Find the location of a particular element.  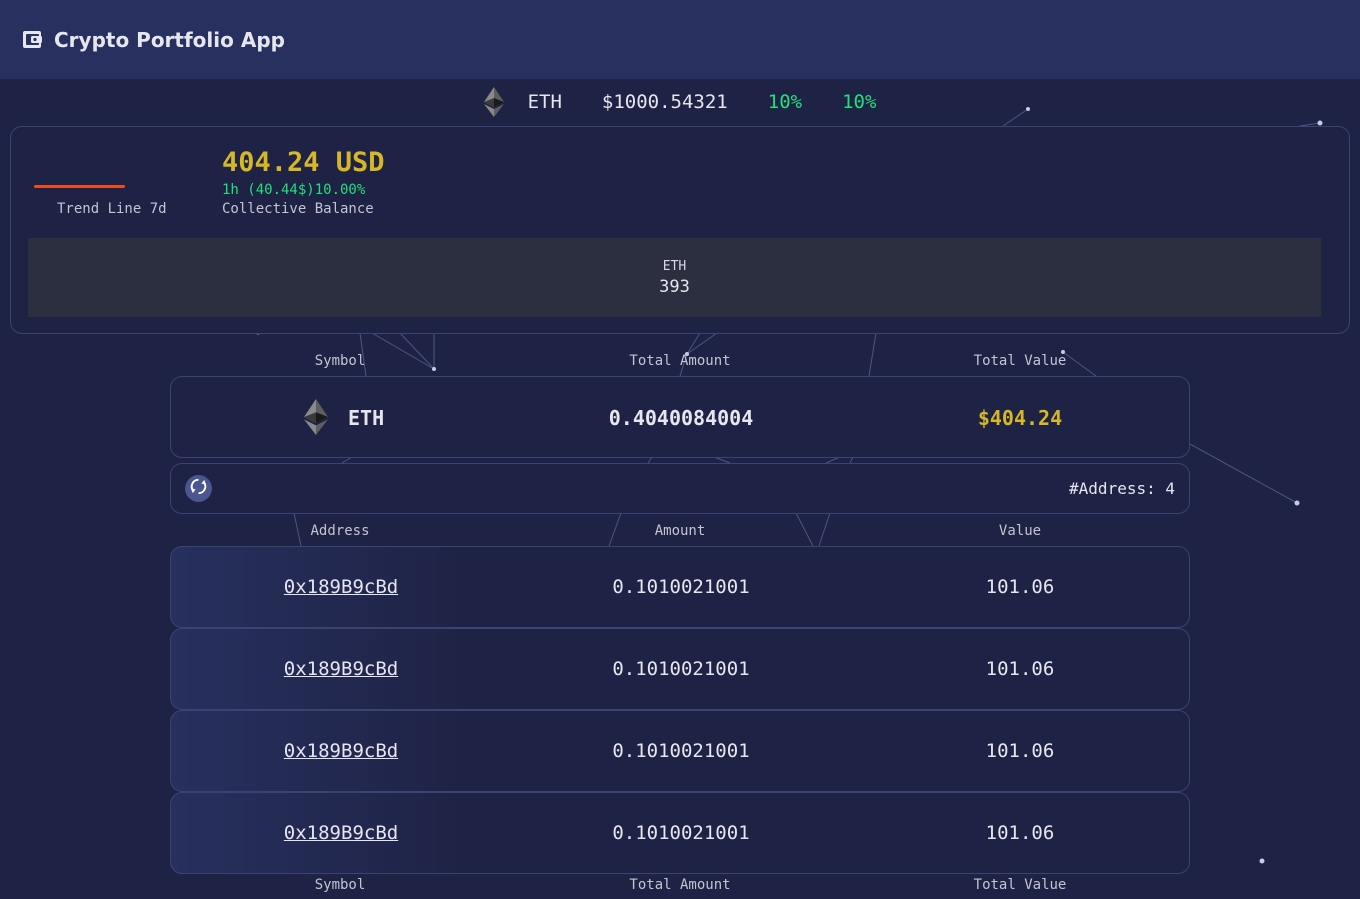

balance-change: 1h (40.44$)10.00% is located at coordinates (294, 190).